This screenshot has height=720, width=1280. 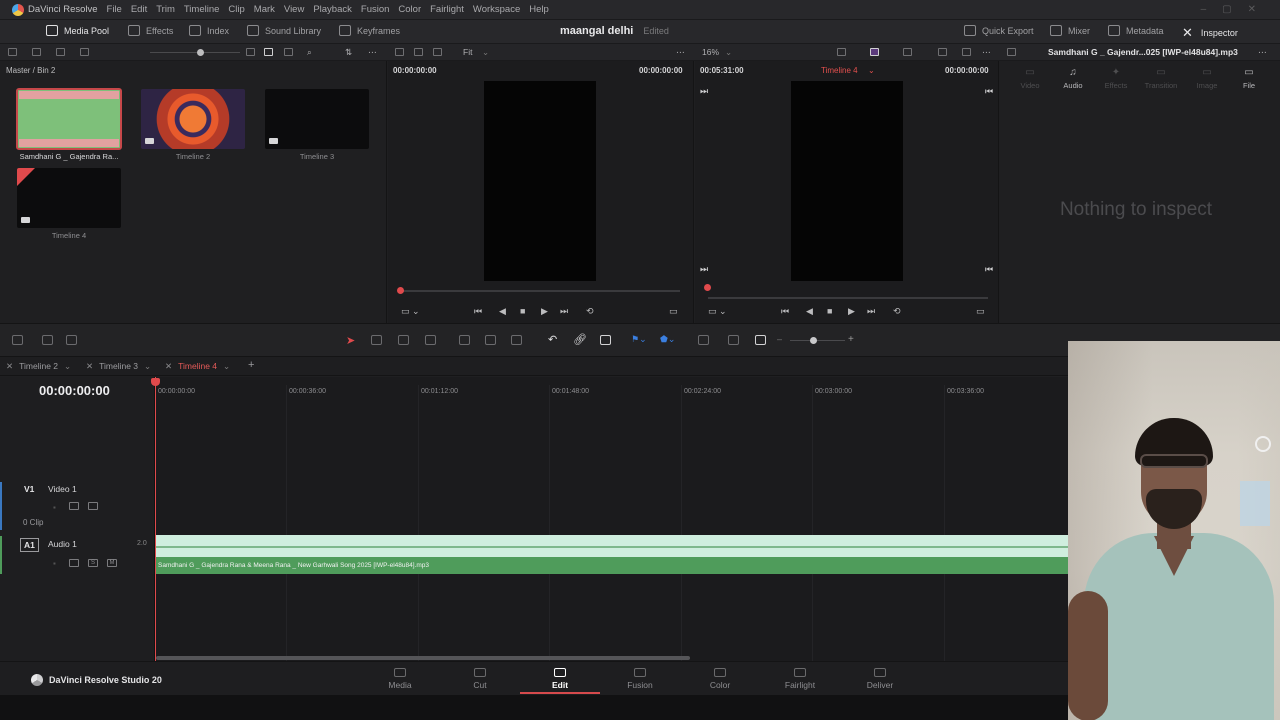 What do you see at coordinates (490, 340) in the screenshot?
I see `overwrite-clip-icon` at bounding box center [490, 340].